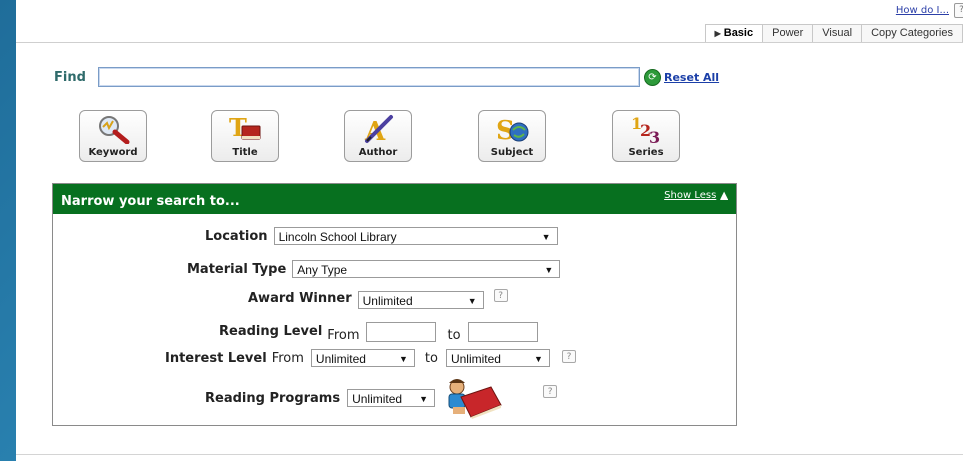  Describe the element at coordinates (724, 195) in the screenshot. I see `triangle-up-icon: ▲` at that location.